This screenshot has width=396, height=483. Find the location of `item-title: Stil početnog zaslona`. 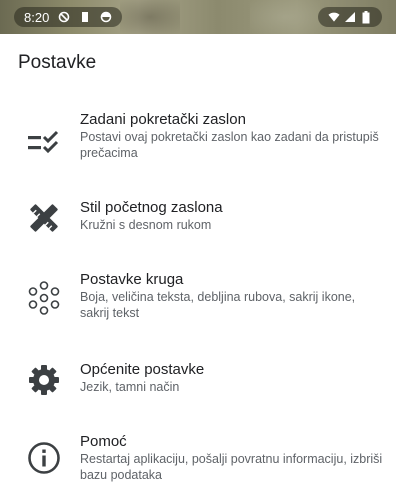

item-title: Stil početnog zaslona is located at coordinates (151, 207).